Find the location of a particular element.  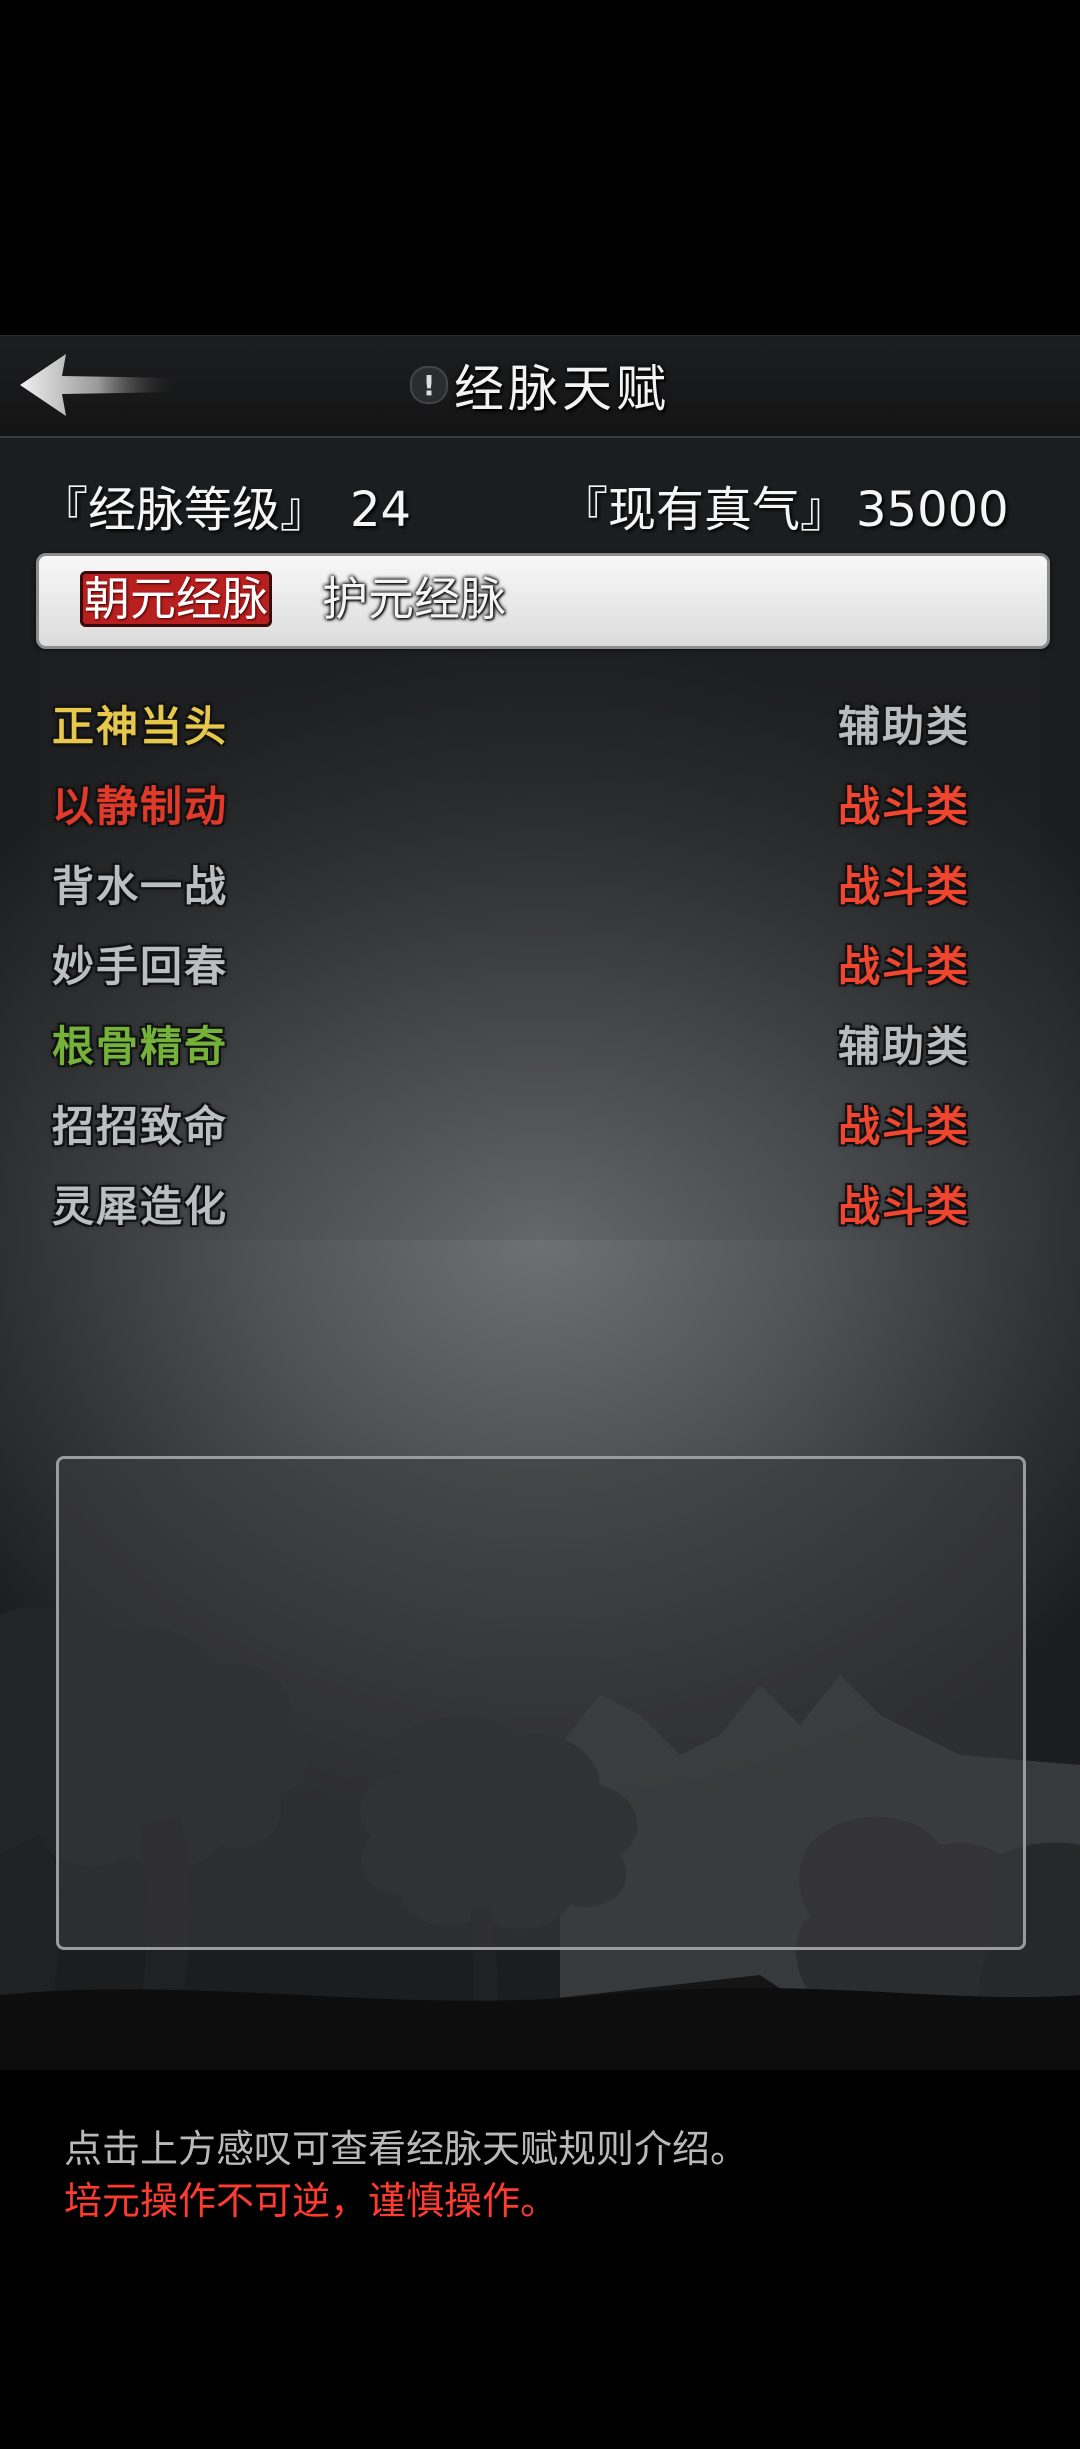

talent-row: 根骨精奇 辅助类 is located at coordinates (522, 1040).